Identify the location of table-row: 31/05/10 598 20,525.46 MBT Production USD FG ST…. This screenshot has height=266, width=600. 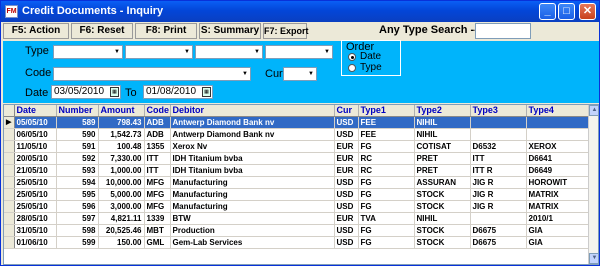
(296, 230).